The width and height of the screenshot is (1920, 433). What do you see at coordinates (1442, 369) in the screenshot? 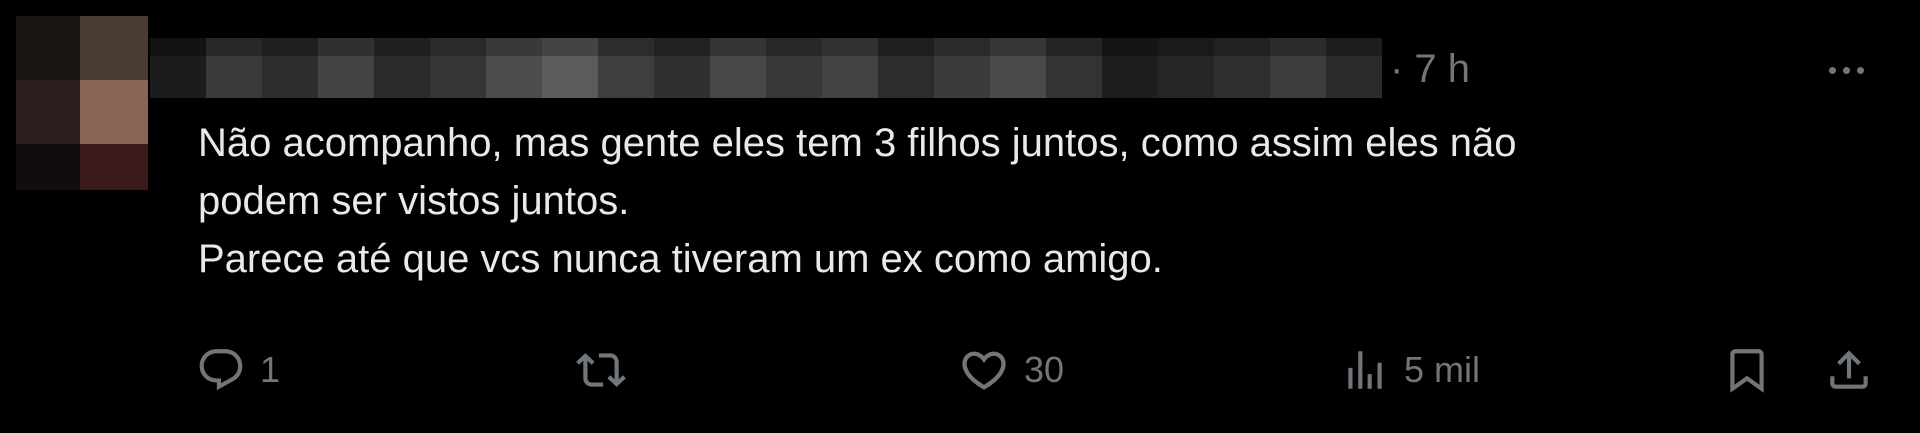
I see `views-count: 5 mil` at bounding box center [1442, 369].